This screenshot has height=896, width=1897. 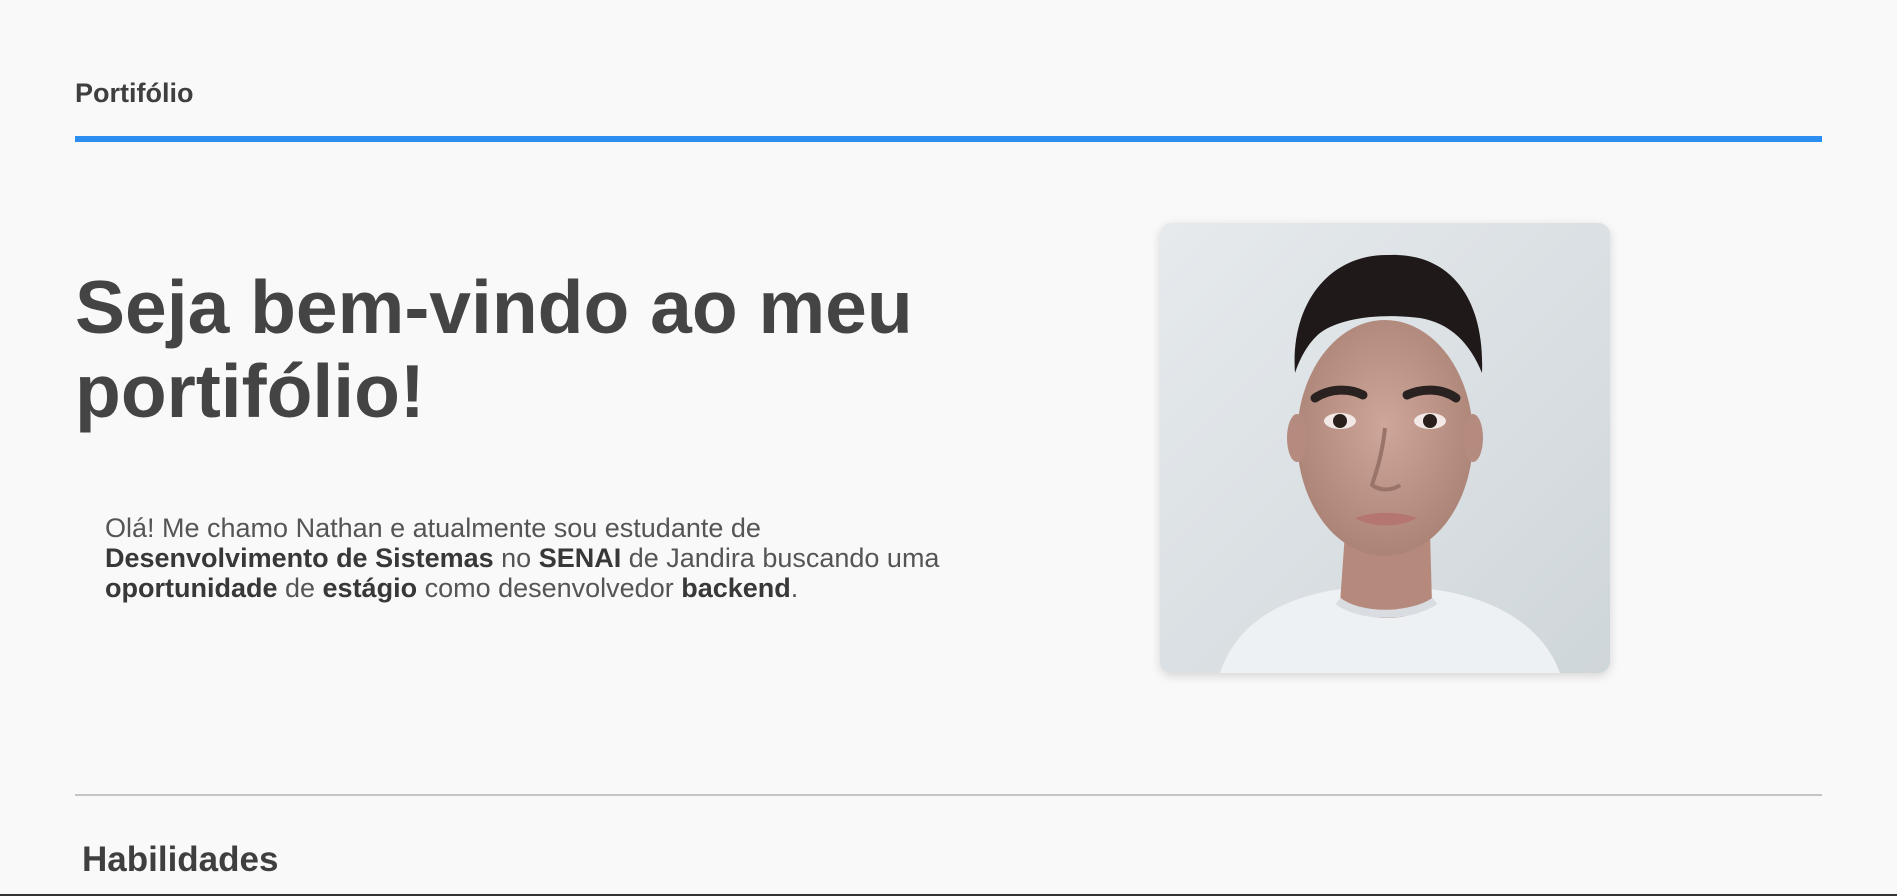 I want to click on section-divider, so click(x=948, y=795).